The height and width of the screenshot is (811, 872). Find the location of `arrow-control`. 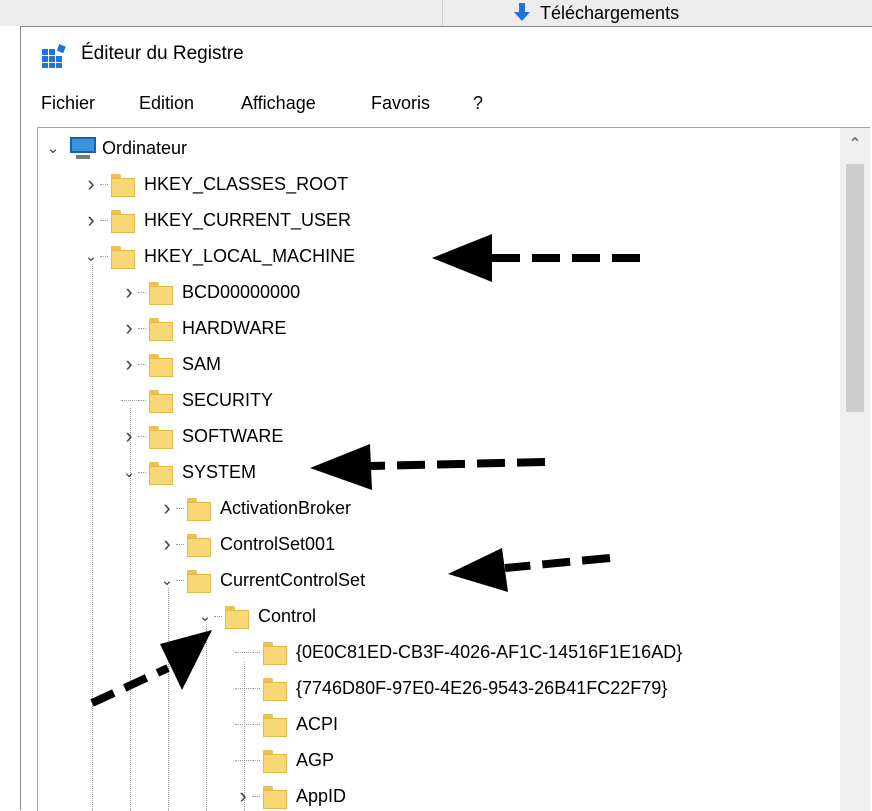

arrow-control is located at coordinates (151, 668).